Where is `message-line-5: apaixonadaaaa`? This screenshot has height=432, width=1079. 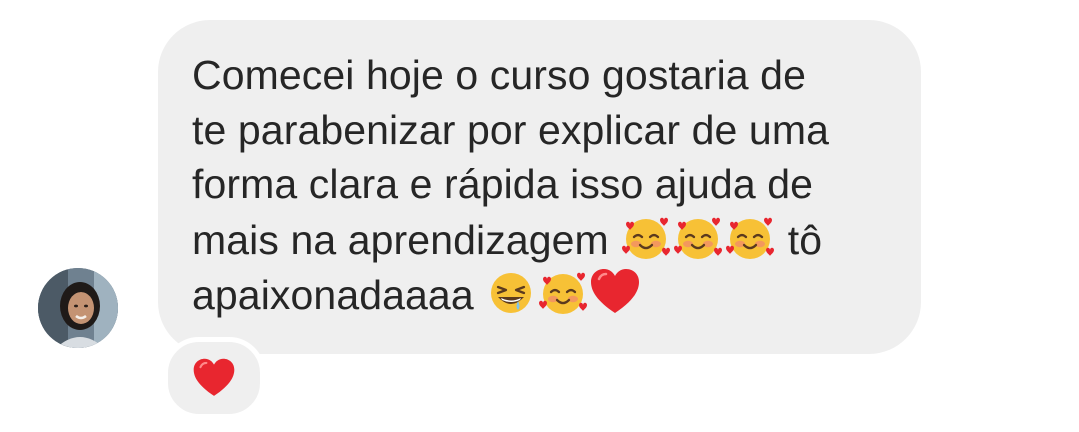
message-line-5: apaixonadaaaa is located at coordinates (541, 295).